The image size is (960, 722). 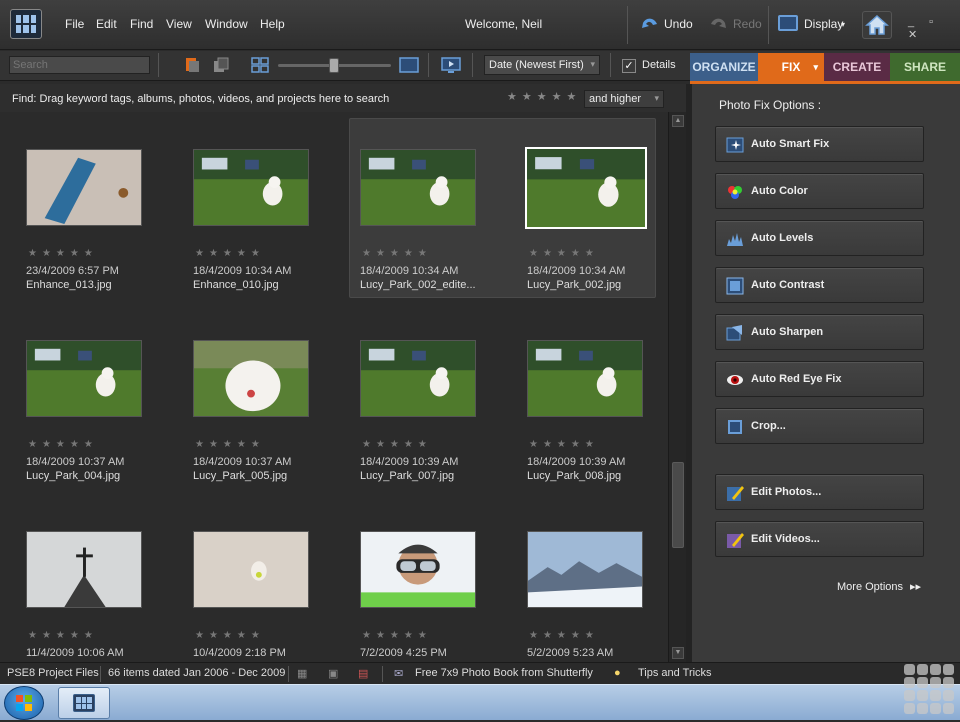 What do you see at coordinates (334, 65) in the screenshot?
I see `thumbnail-size-slider-handle` at bounding box center [334, 65].